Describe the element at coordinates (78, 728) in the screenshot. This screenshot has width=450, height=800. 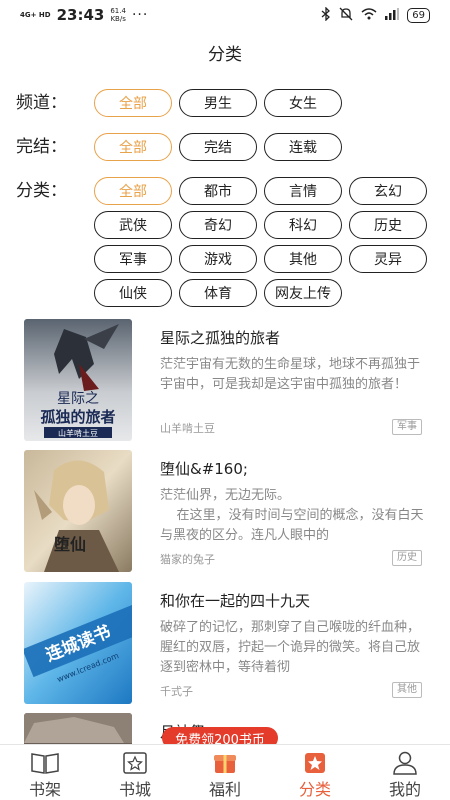
I see `book-cover` at that location.